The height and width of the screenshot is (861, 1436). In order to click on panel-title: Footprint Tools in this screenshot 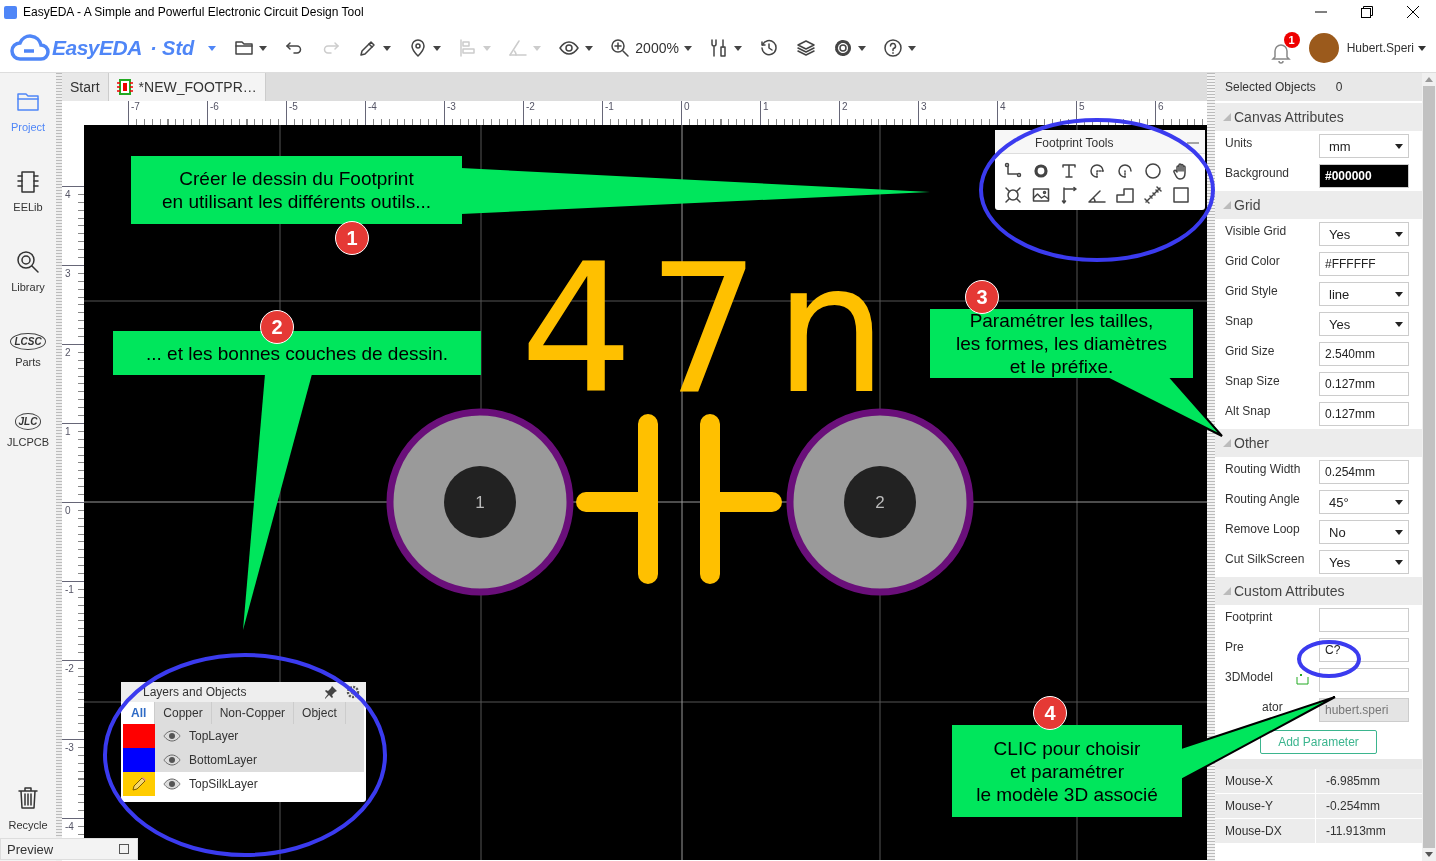, I will do `click(1074, 143)`.